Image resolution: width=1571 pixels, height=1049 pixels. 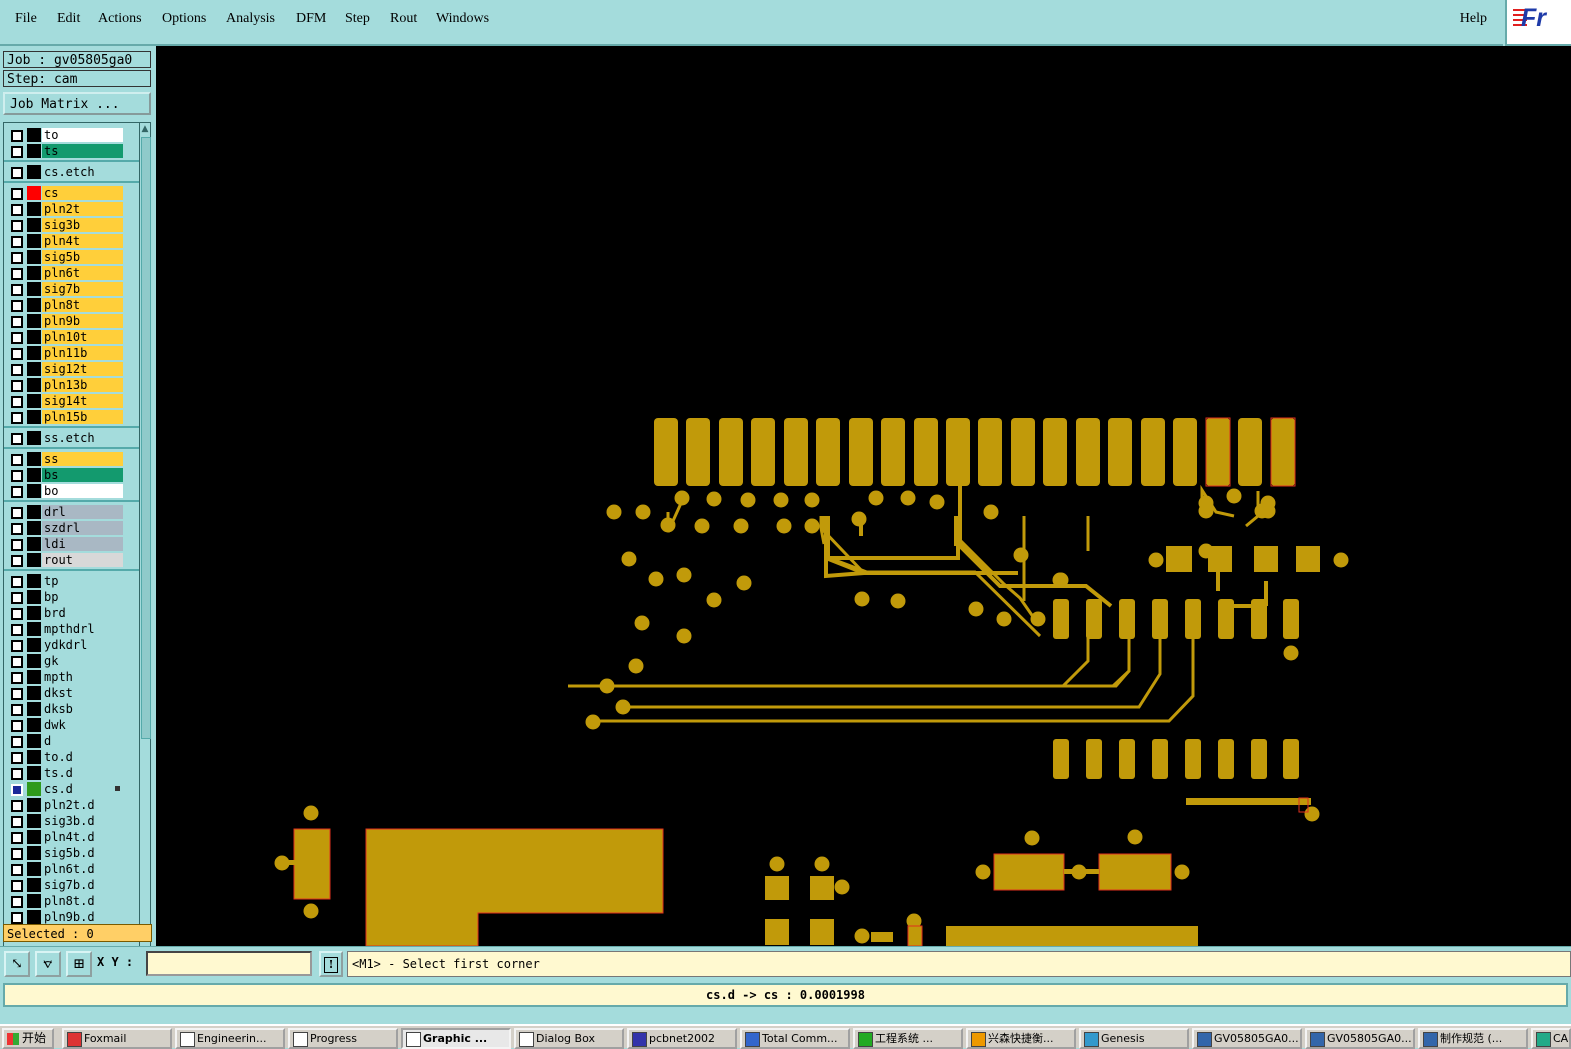 I want to click on layer-row-pln2t-d: pln2t.d, so click(x=71, y=805).